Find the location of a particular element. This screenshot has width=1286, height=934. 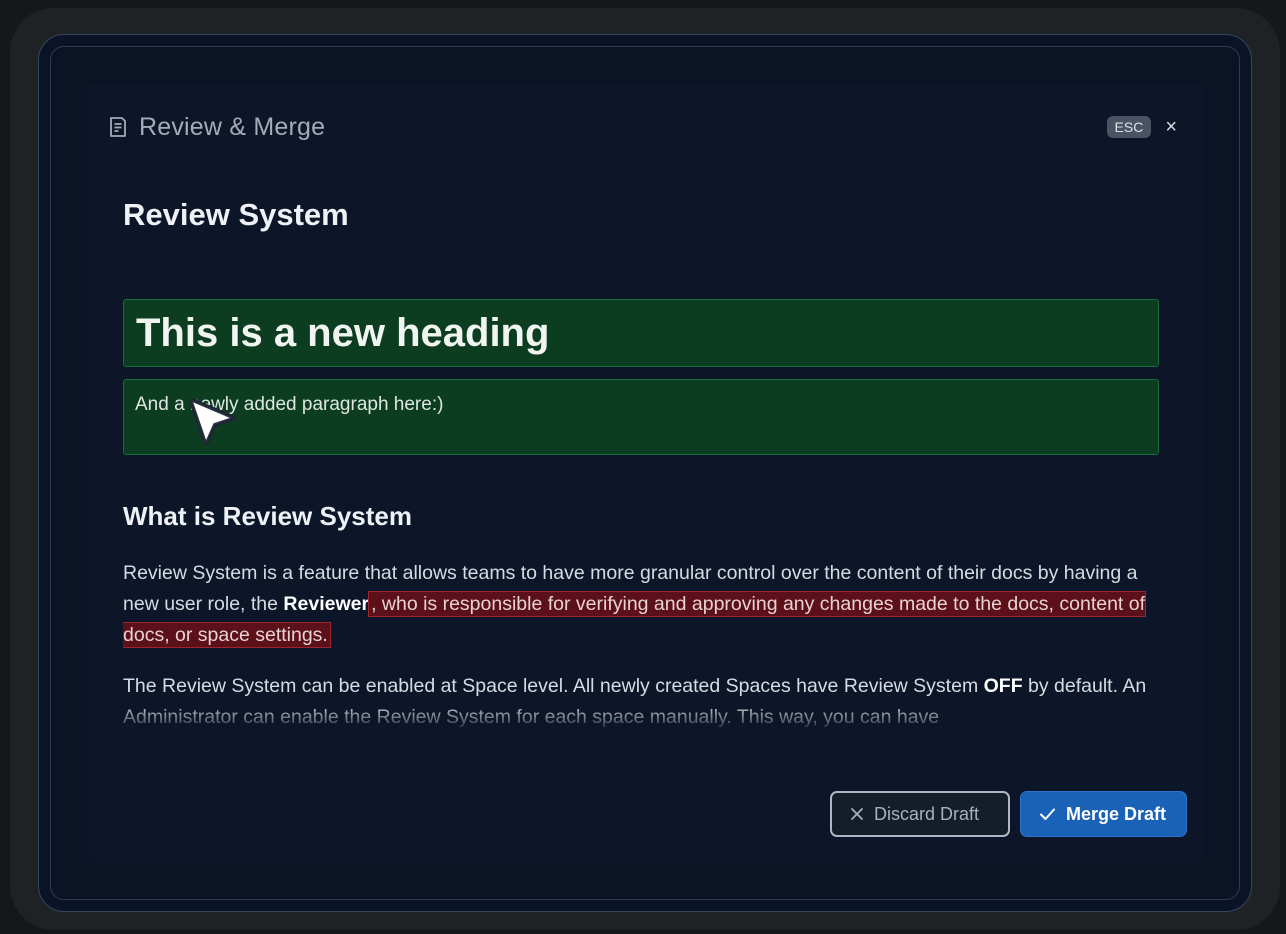

bold-reviewer: Reviewer is located at coordinates (326, 604).